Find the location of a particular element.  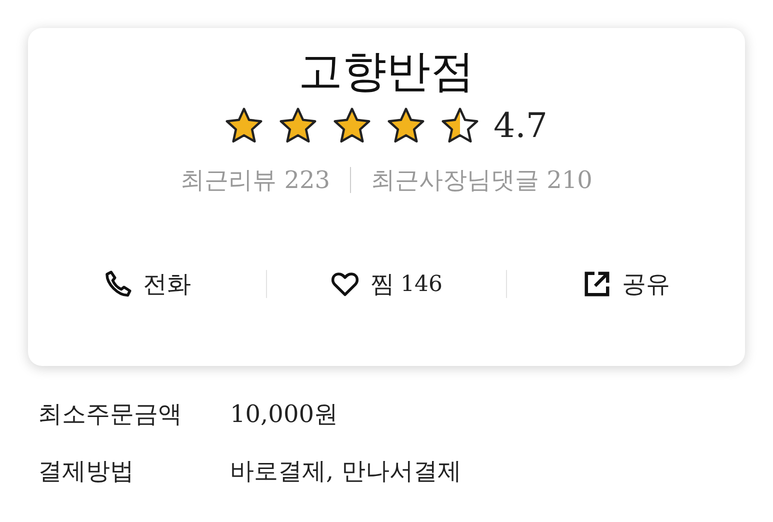

like-button: 찜 146 is located at coordinates (386, 284).